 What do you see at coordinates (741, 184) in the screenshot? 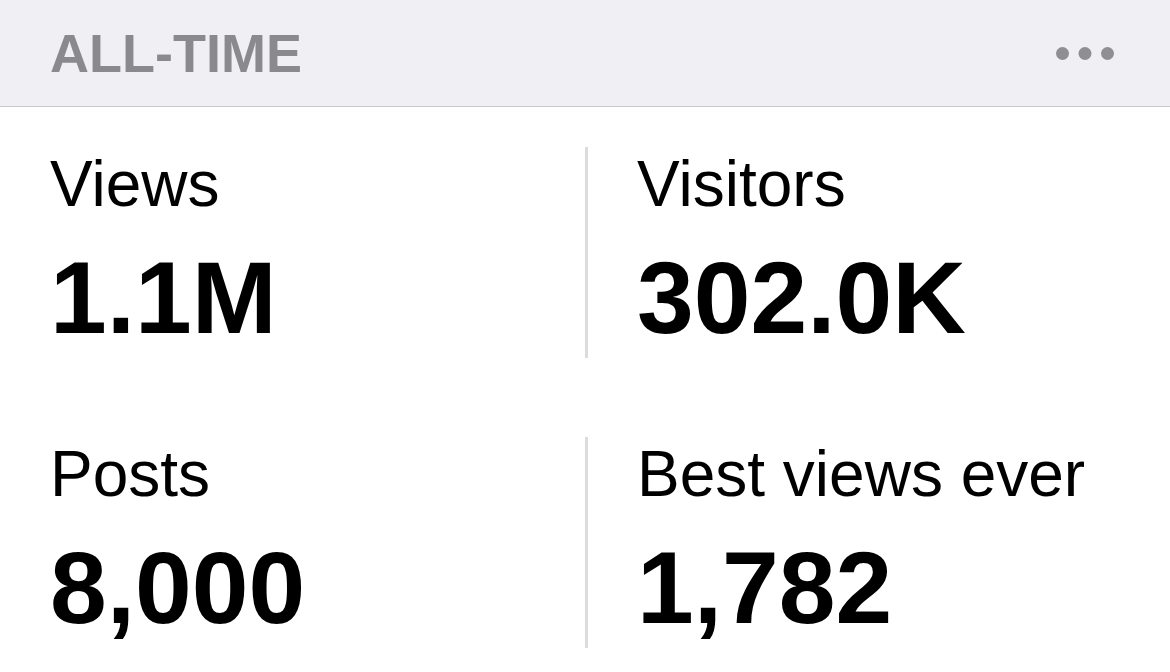
I see `stat-label: Visitors` at bounding box center [741, 184].